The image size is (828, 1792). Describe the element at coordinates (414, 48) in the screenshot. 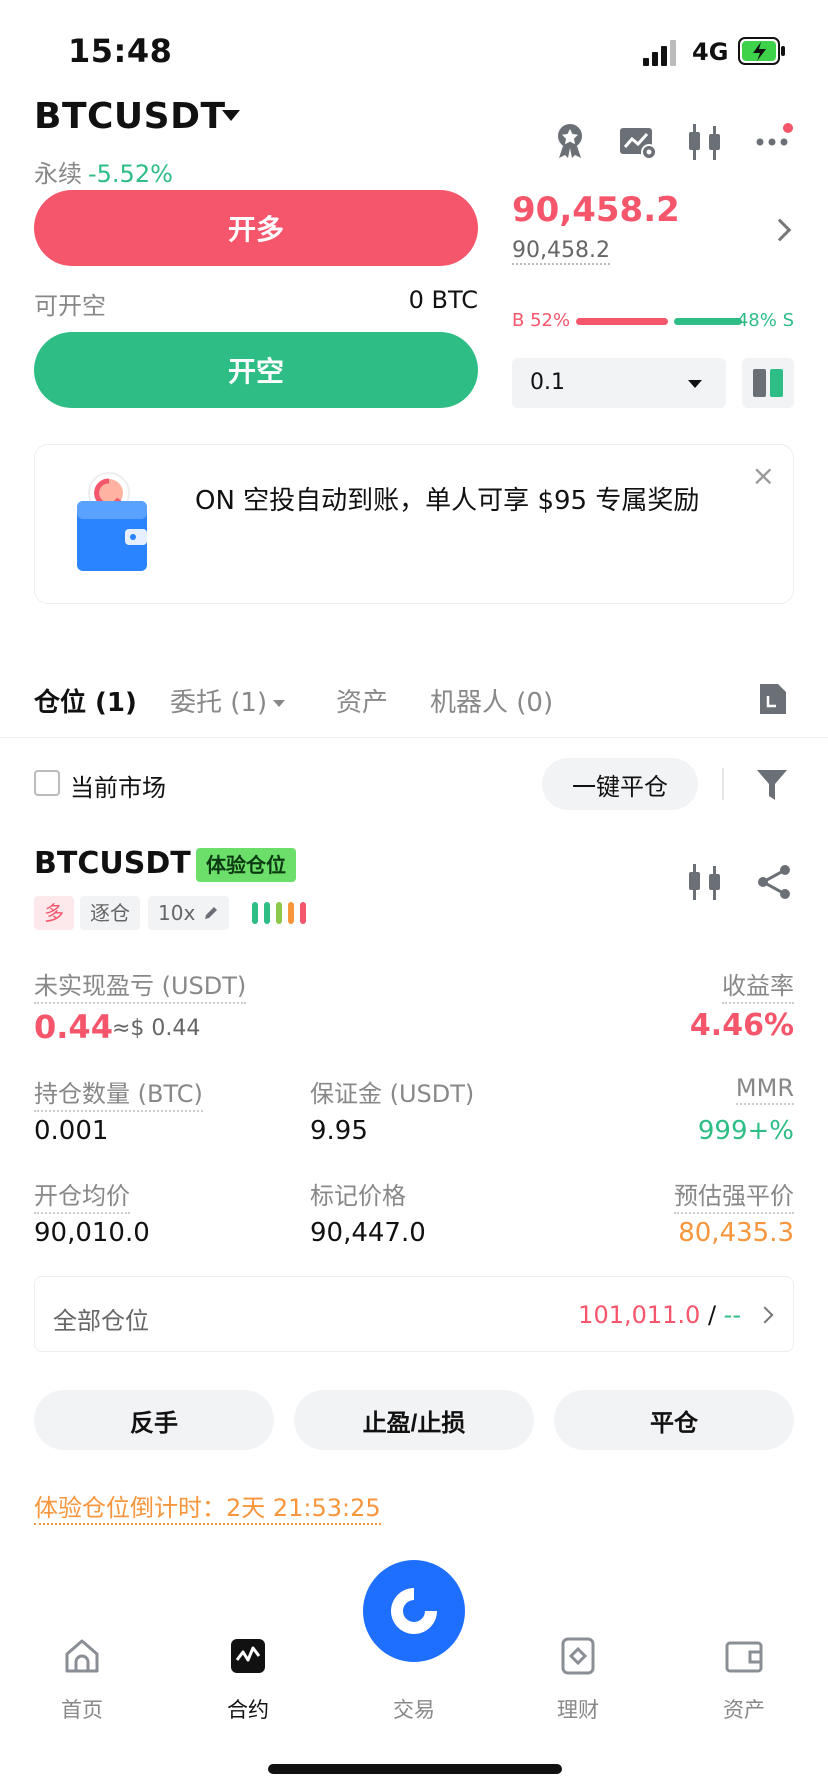

I see `status-bar: 15:48 4G` at that location.